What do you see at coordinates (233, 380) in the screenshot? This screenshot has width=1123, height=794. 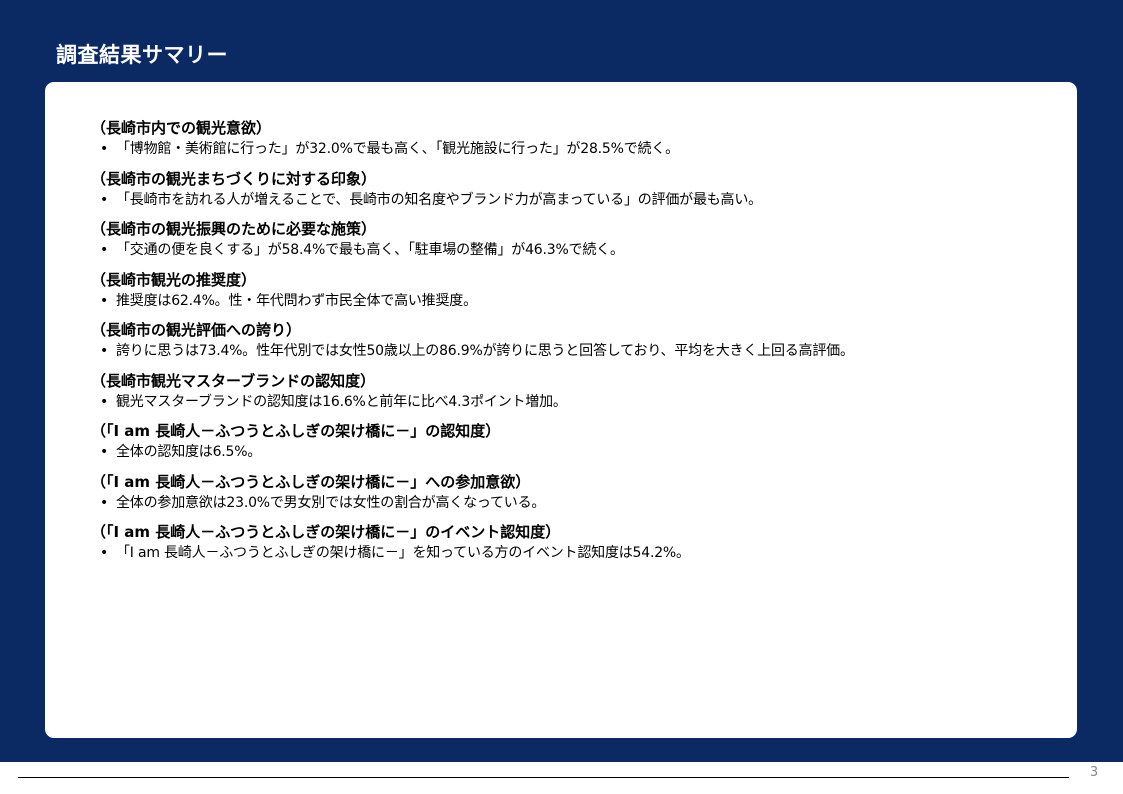 I see `section-heading: （長崎市観光マスターブランドの認知度）` at bounding box center [233, 380].